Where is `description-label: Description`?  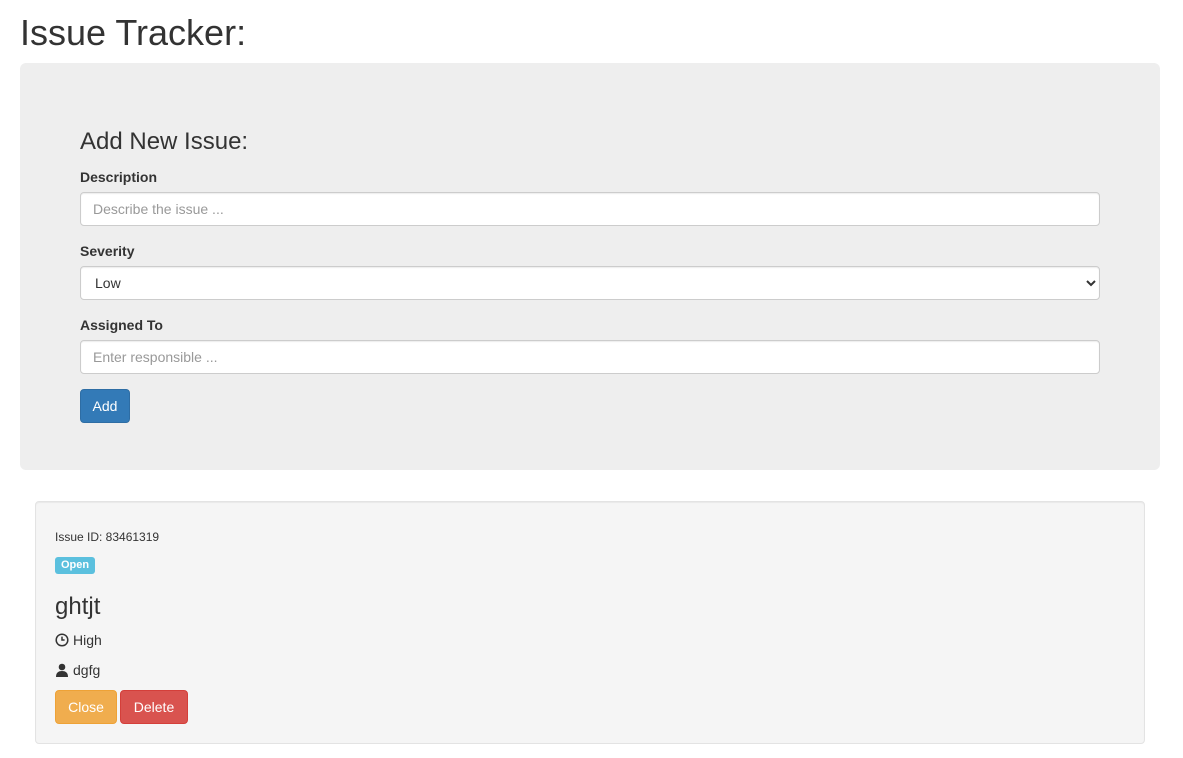
description-label: Description is located at coordinates (119, 177).